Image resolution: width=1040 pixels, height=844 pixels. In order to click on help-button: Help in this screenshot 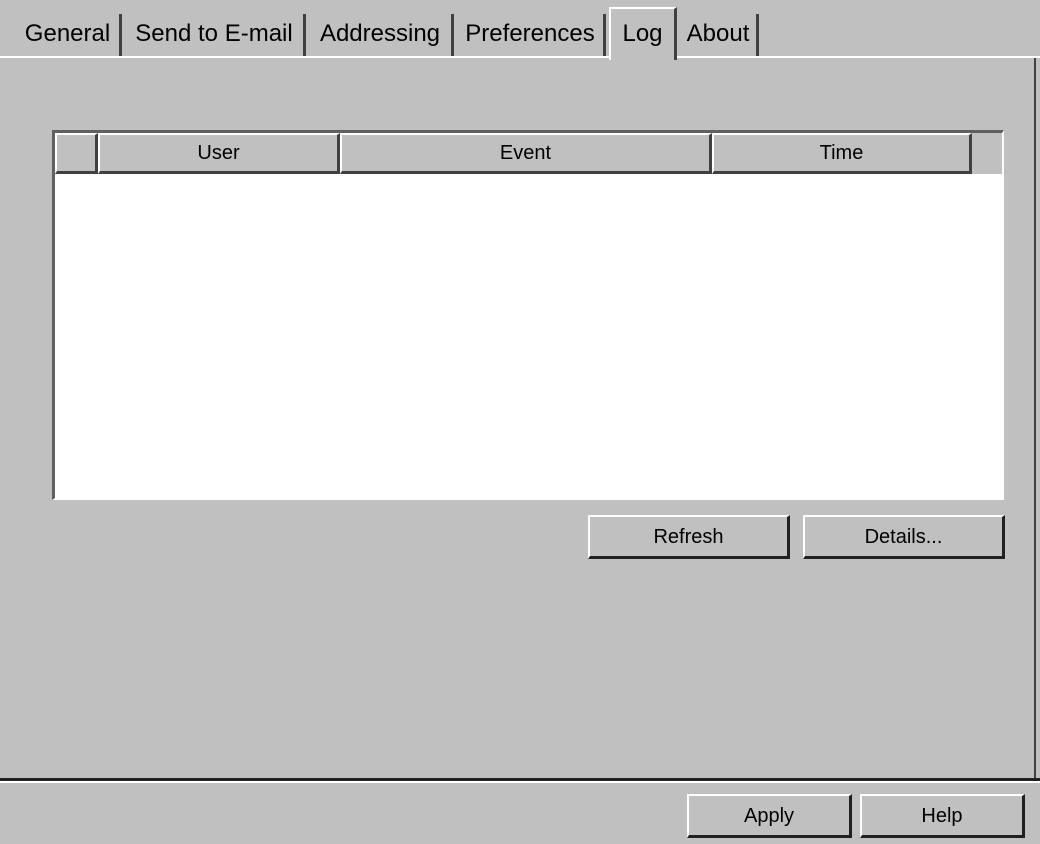, I will do `click(942, 816)`.